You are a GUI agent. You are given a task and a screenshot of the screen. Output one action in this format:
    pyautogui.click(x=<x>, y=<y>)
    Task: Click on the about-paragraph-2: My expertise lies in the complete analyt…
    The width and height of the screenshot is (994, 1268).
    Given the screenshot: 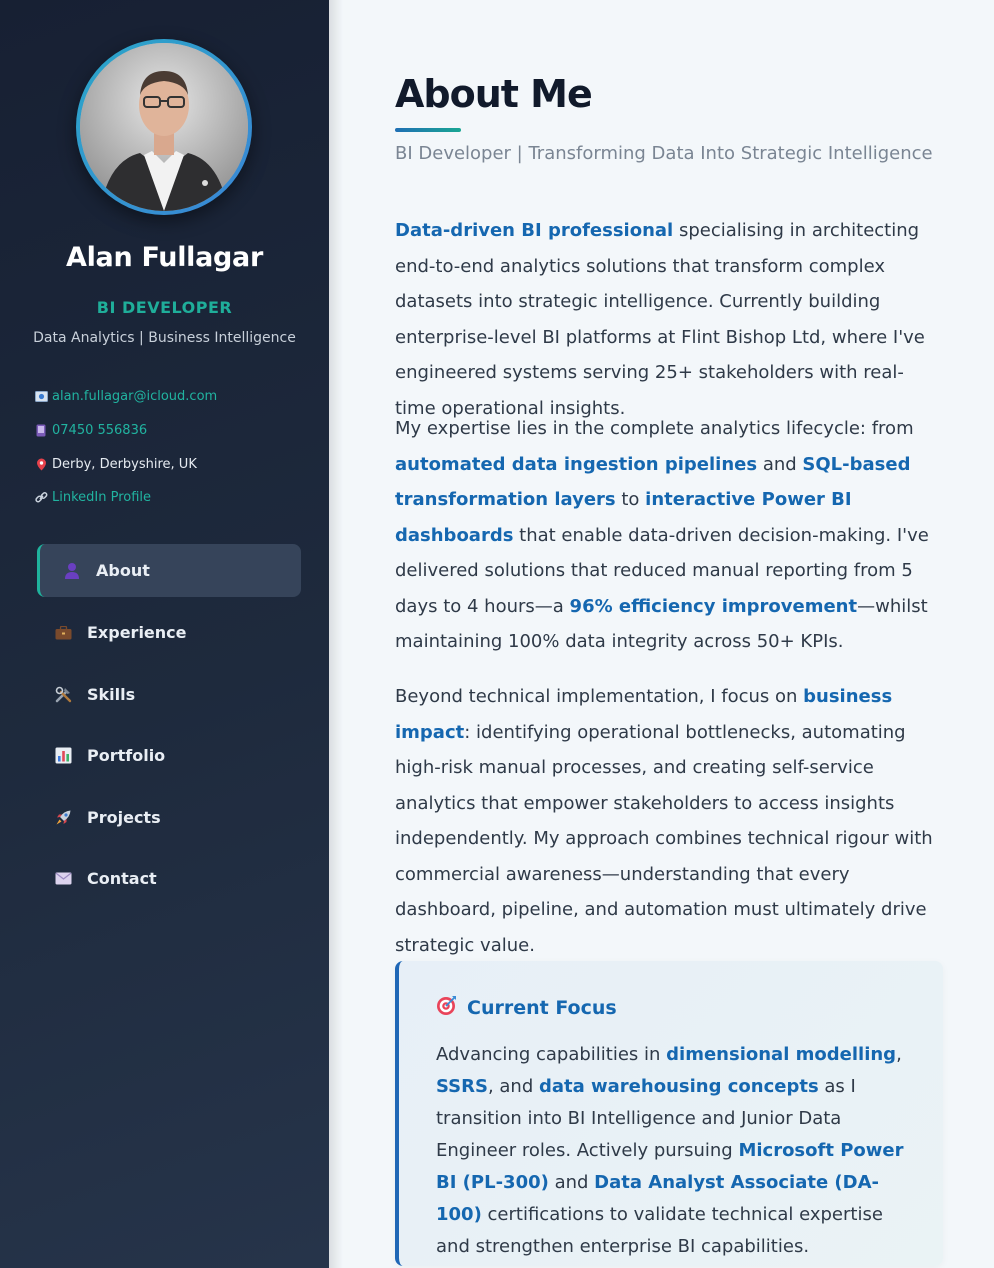 What is the action you would take?
    pyautogui.click(x=667, y=535)
    